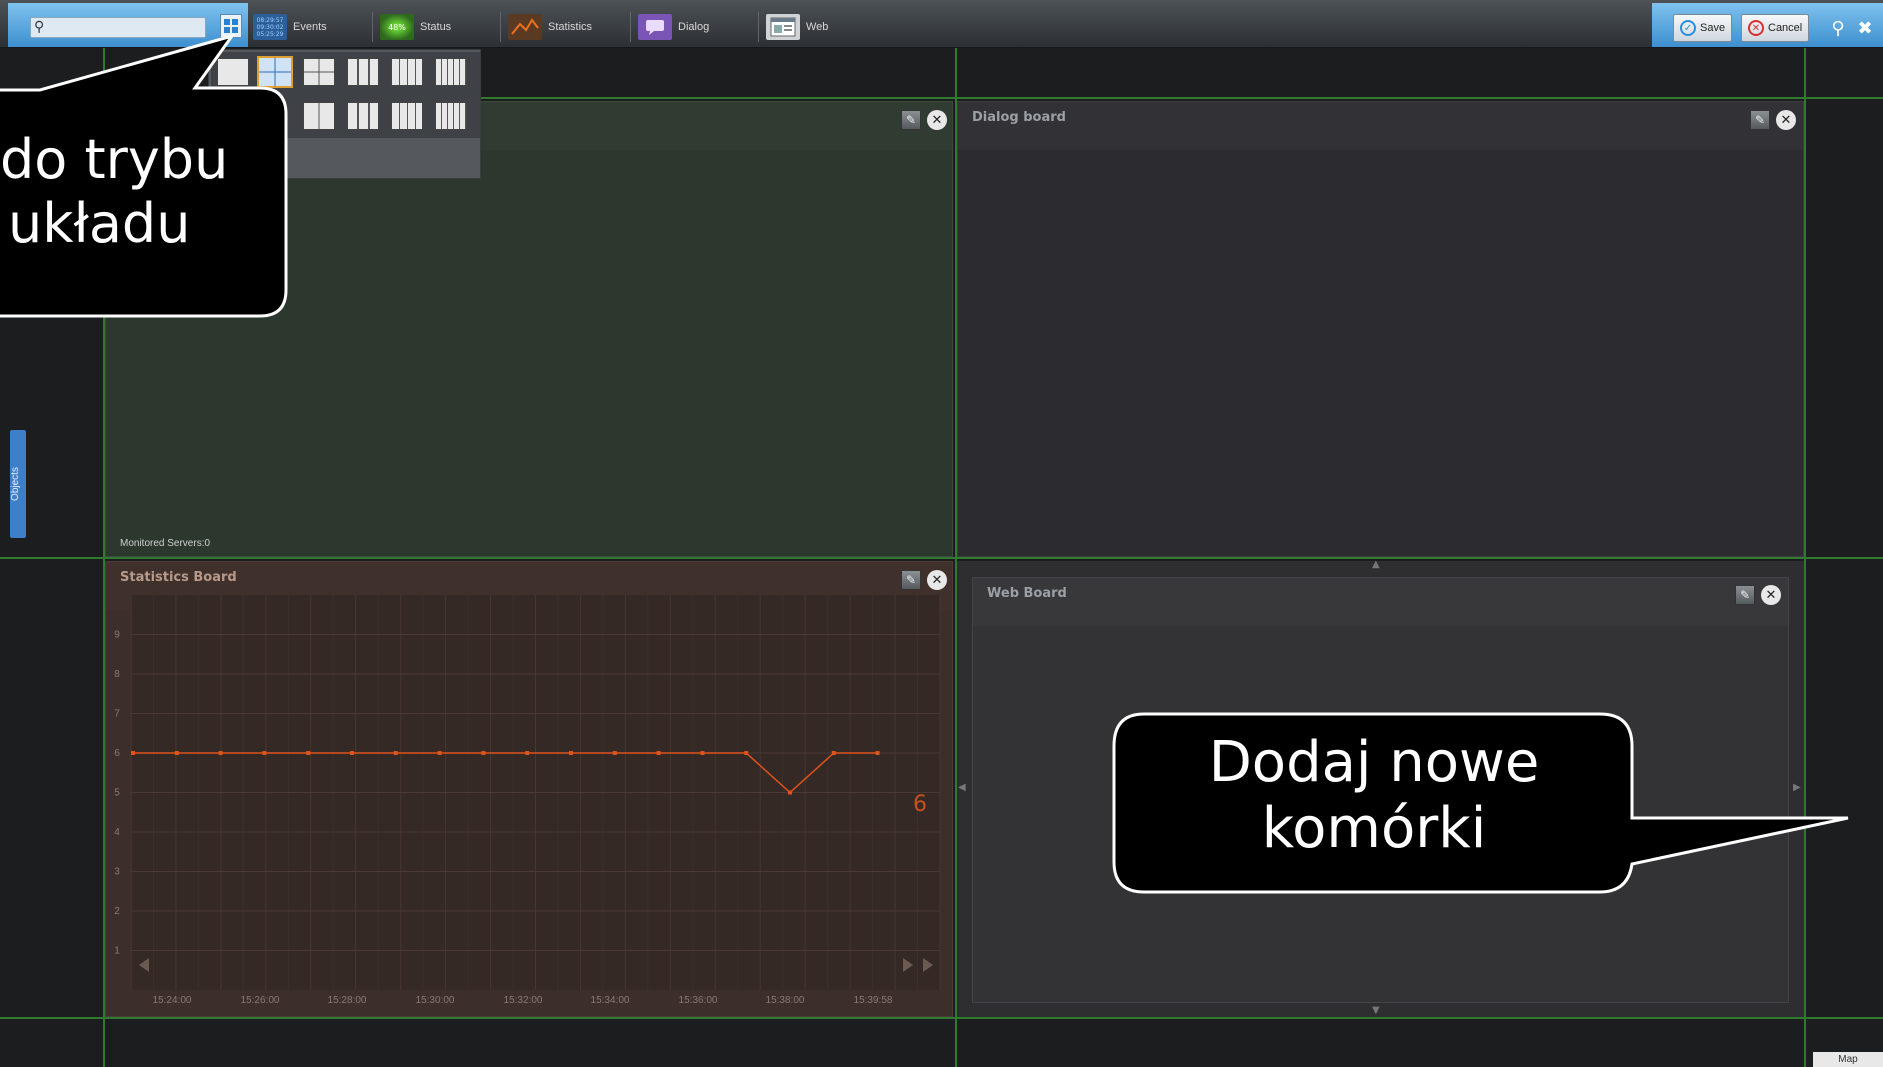  What do you see at coordinates (117, 635) in the screenshot?
I see `y-tick-label: 9` at bounding box center [117, 635].